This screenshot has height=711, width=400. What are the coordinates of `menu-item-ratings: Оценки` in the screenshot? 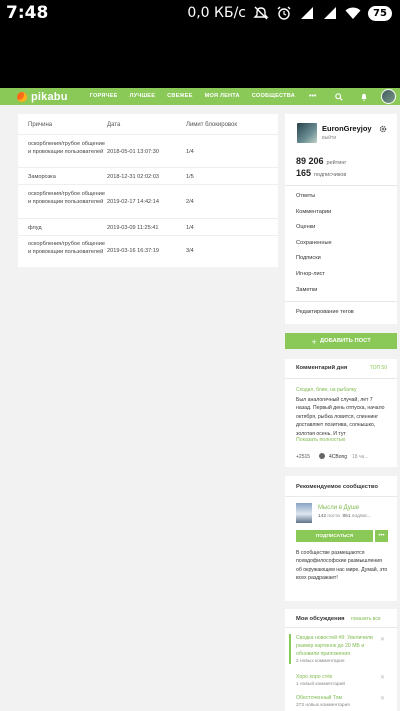 It's located at (342, 232).